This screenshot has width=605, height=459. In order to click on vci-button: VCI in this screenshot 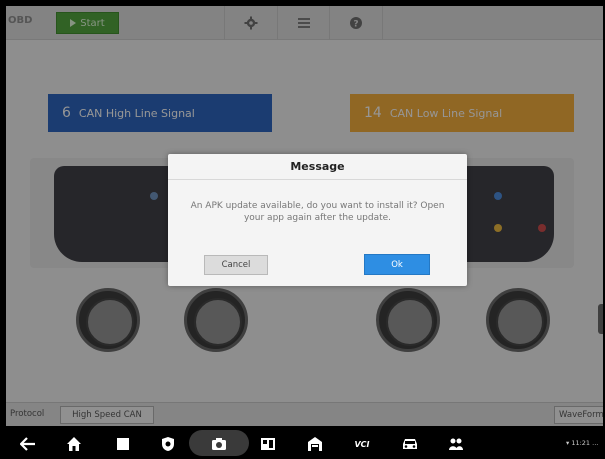, I will do `click(362, 444)`.